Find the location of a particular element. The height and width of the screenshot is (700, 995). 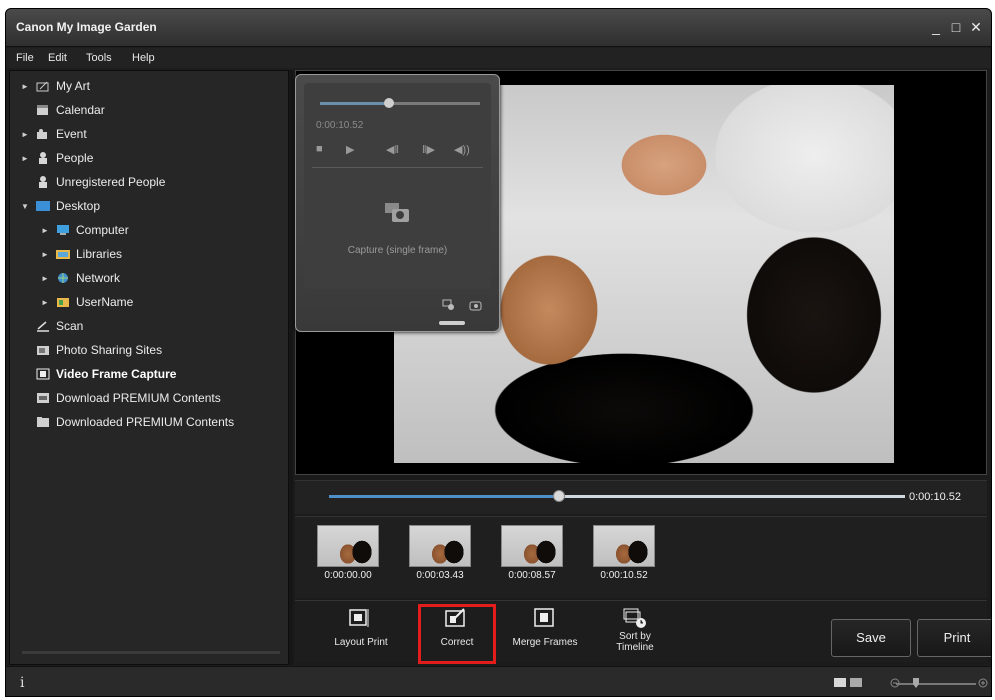

zoom-out-icon is located at coordinates (895, 683).